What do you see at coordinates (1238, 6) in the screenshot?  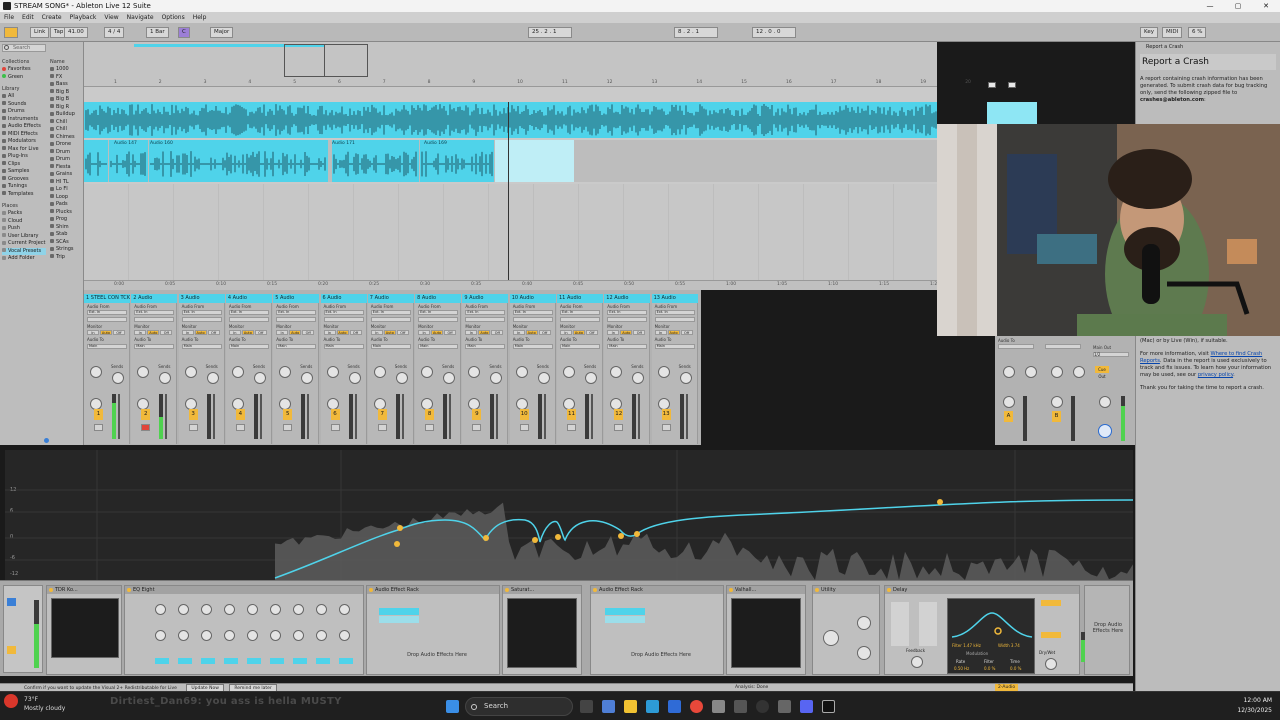 I see `maximize-button: ▢` at bounding box center [1238, 6].